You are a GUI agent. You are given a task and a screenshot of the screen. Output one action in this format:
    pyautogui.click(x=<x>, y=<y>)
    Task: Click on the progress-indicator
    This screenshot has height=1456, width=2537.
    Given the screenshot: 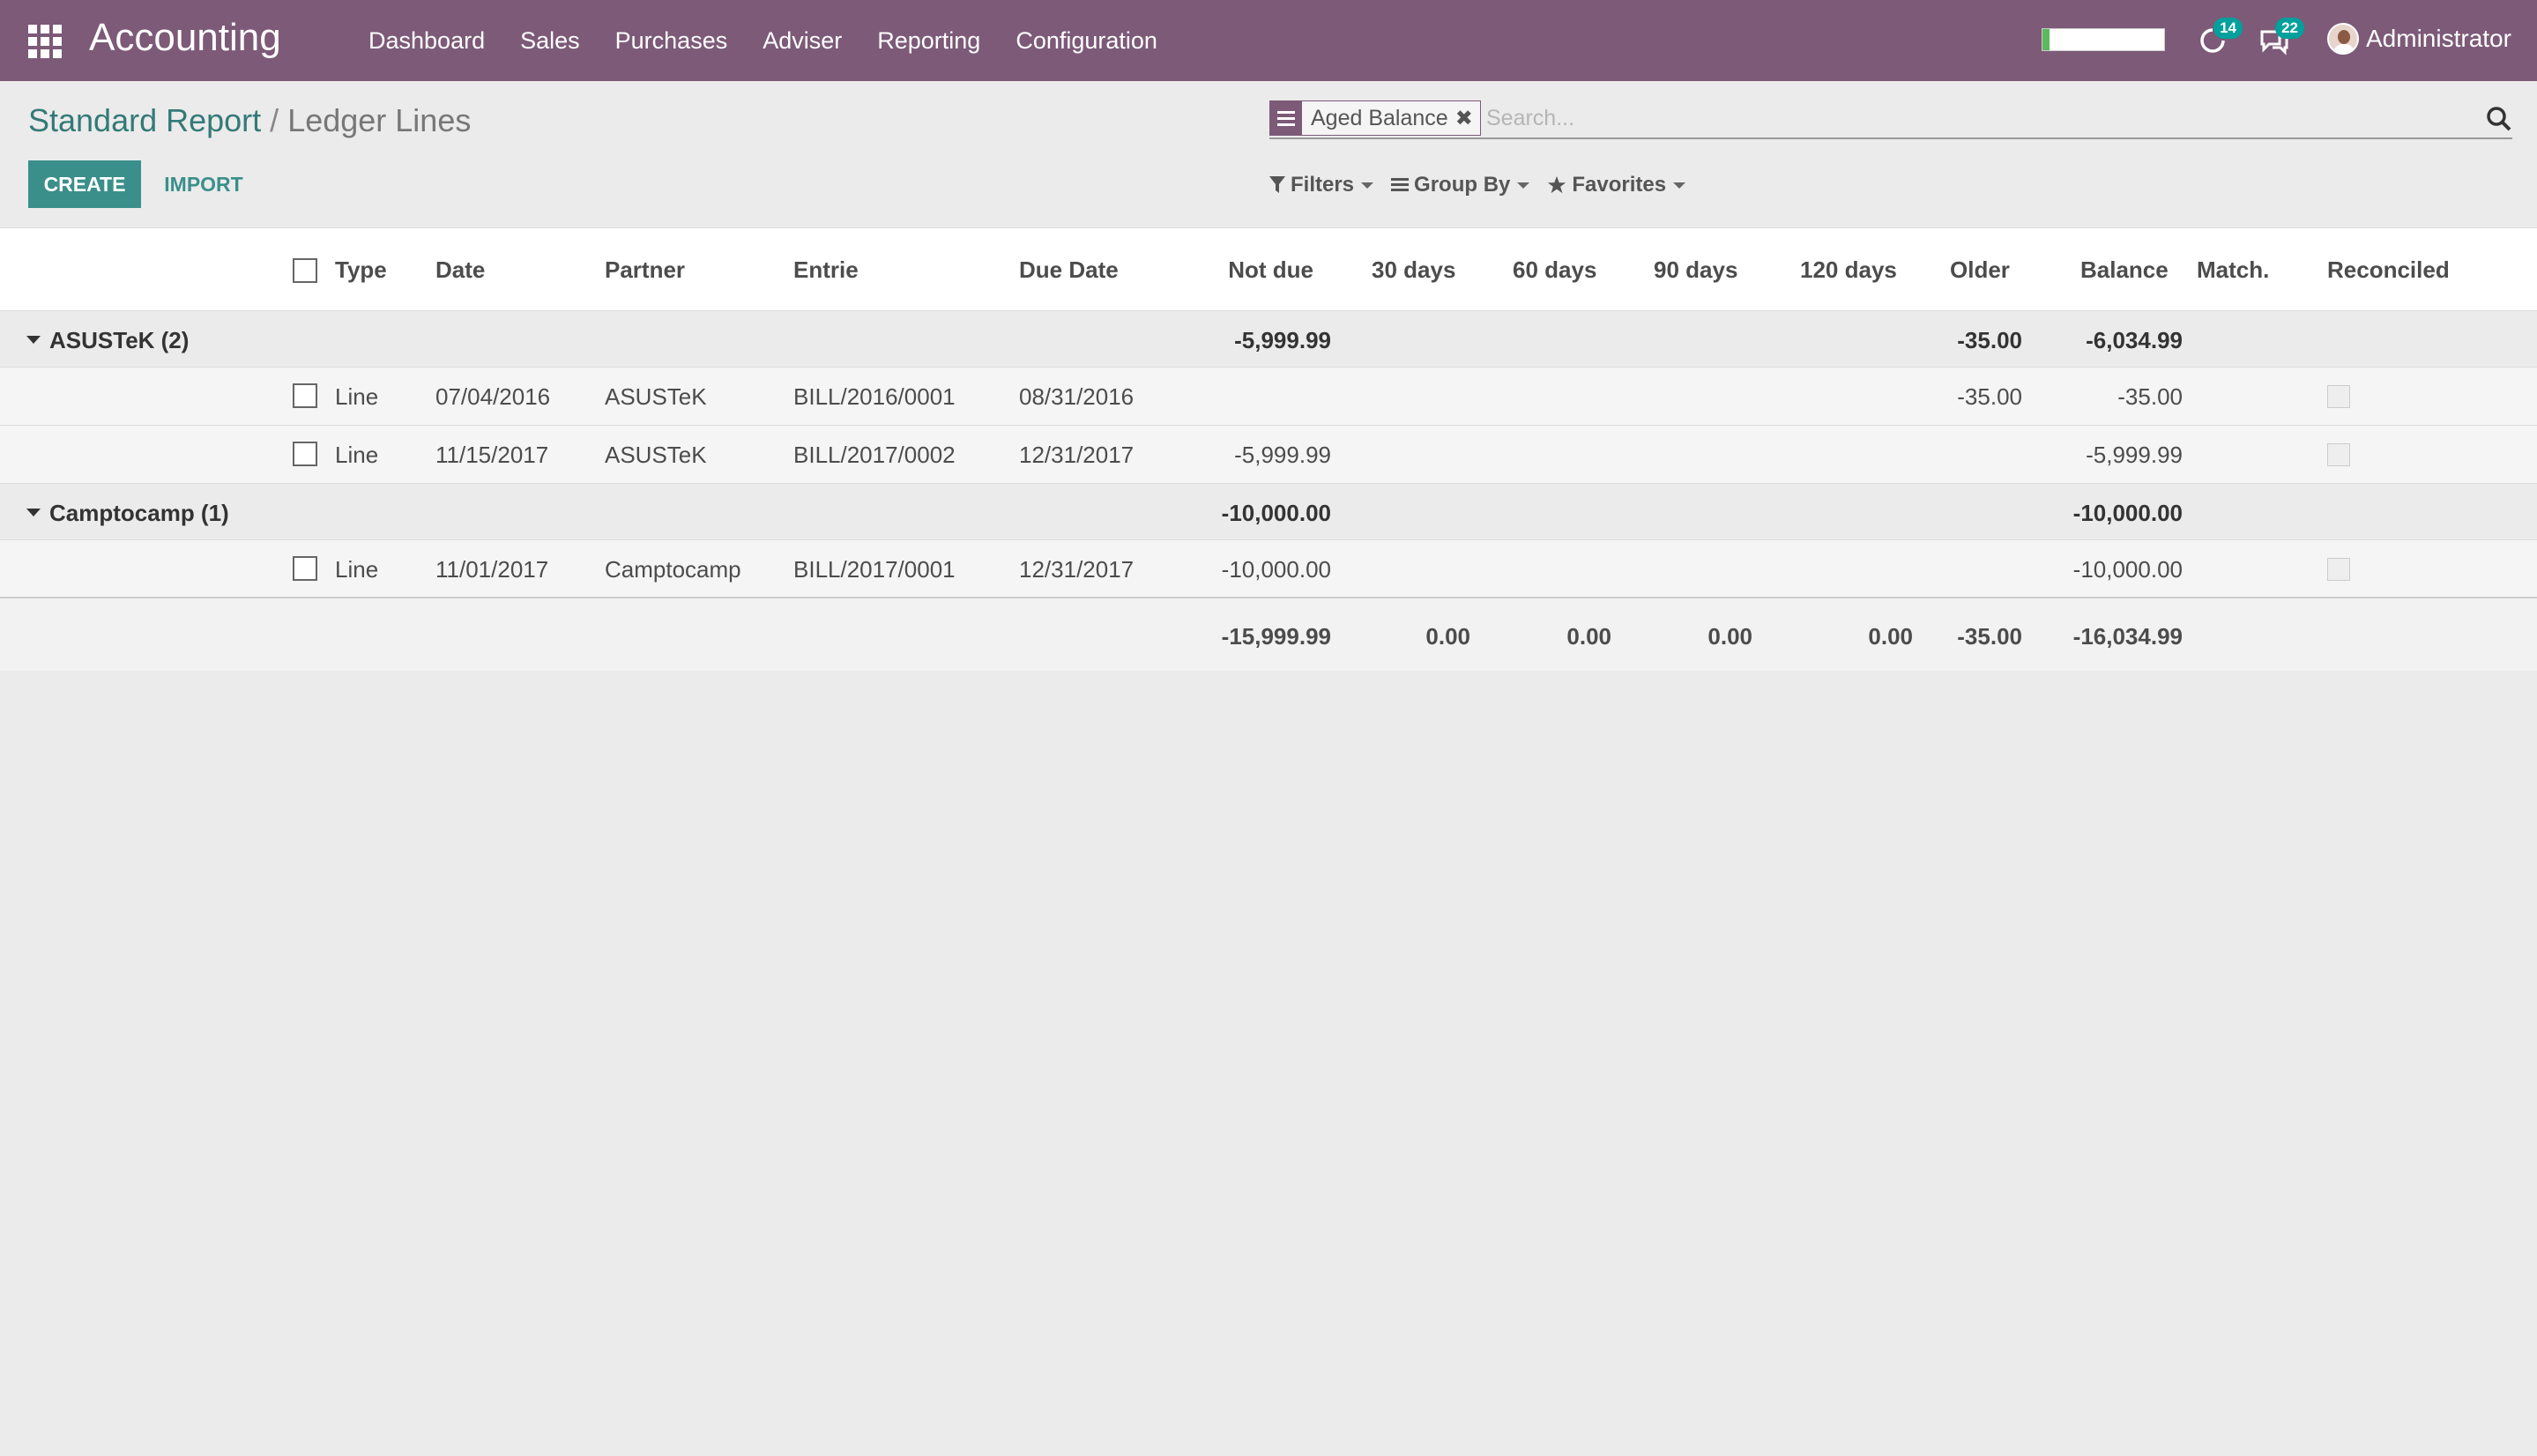 What is the action you would take?
    pyautogui.click(x=2103, y=39)
    